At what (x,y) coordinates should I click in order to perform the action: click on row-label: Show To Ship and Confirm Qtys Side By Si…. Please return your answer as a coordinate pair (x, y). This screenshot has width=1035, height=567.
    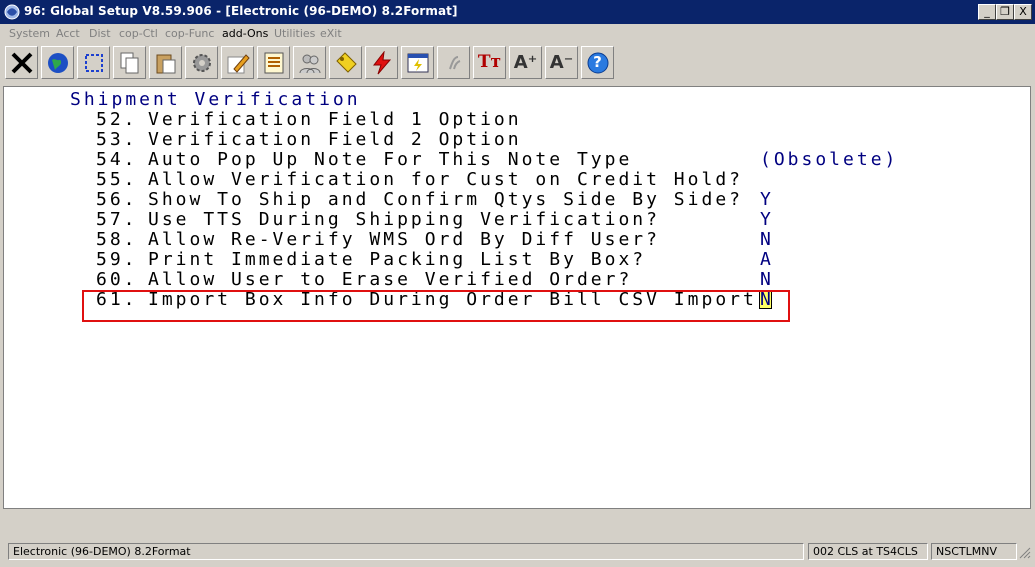
    Looking at the image, I should click on (445, 199).